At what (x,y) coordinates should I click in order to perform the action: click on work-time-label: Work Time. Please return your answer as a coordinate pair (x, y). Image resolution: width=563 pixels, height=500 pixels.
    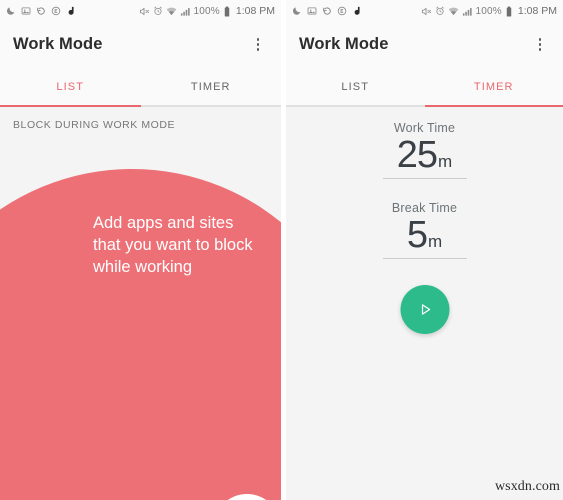
    Looking at the image, I should click on (424, 128).